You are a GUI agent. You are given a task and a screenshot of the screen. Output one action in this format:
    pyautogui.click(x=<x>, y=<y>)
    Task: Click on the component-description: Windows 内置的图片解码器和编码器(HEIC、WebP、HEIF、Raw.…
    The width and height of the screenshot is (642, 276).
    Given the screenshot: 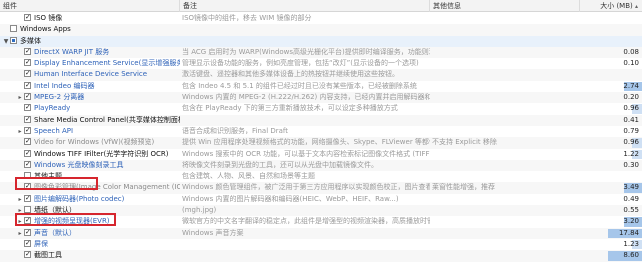 What is the action you would take?
    pyautogui.click(x=290, y=198)
    